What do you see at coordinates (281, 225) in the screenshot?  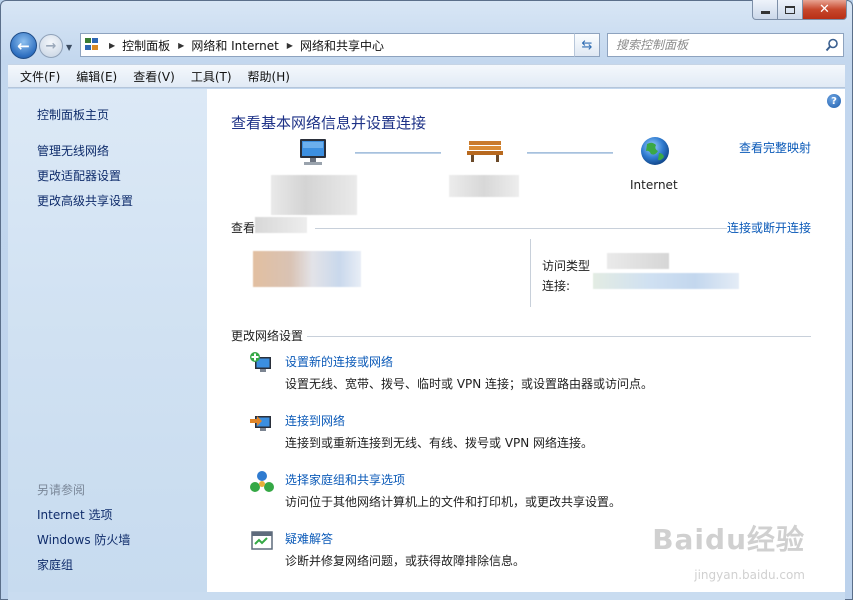 I see `redacted-section-text` at bounding box center [281, 225].